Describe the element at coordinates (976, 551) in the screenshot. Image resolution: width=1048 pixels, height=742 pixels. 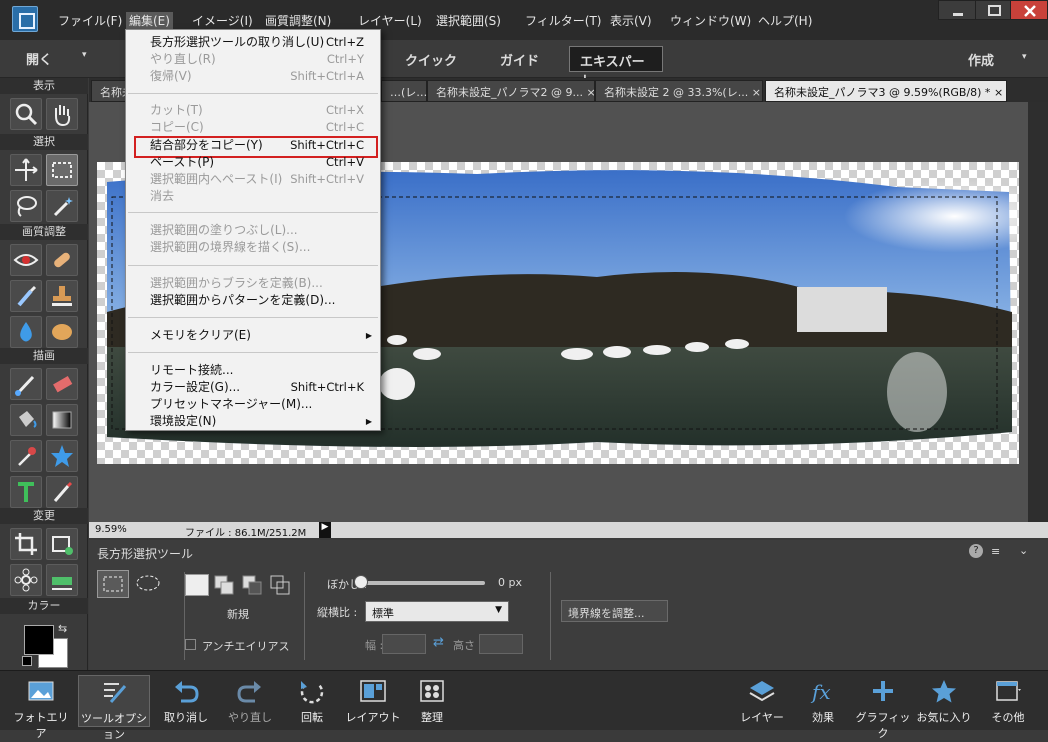
I see `help-icon: ?` at that location.